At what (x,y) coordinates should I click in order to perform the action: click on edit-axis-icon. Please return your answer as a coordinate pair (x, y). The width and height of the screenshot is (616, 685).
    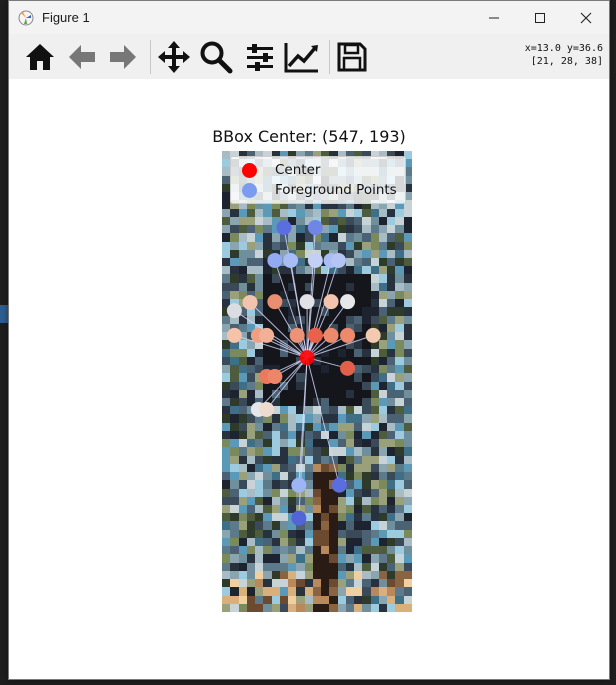
    Looking at the image, I should click on (301, 58).